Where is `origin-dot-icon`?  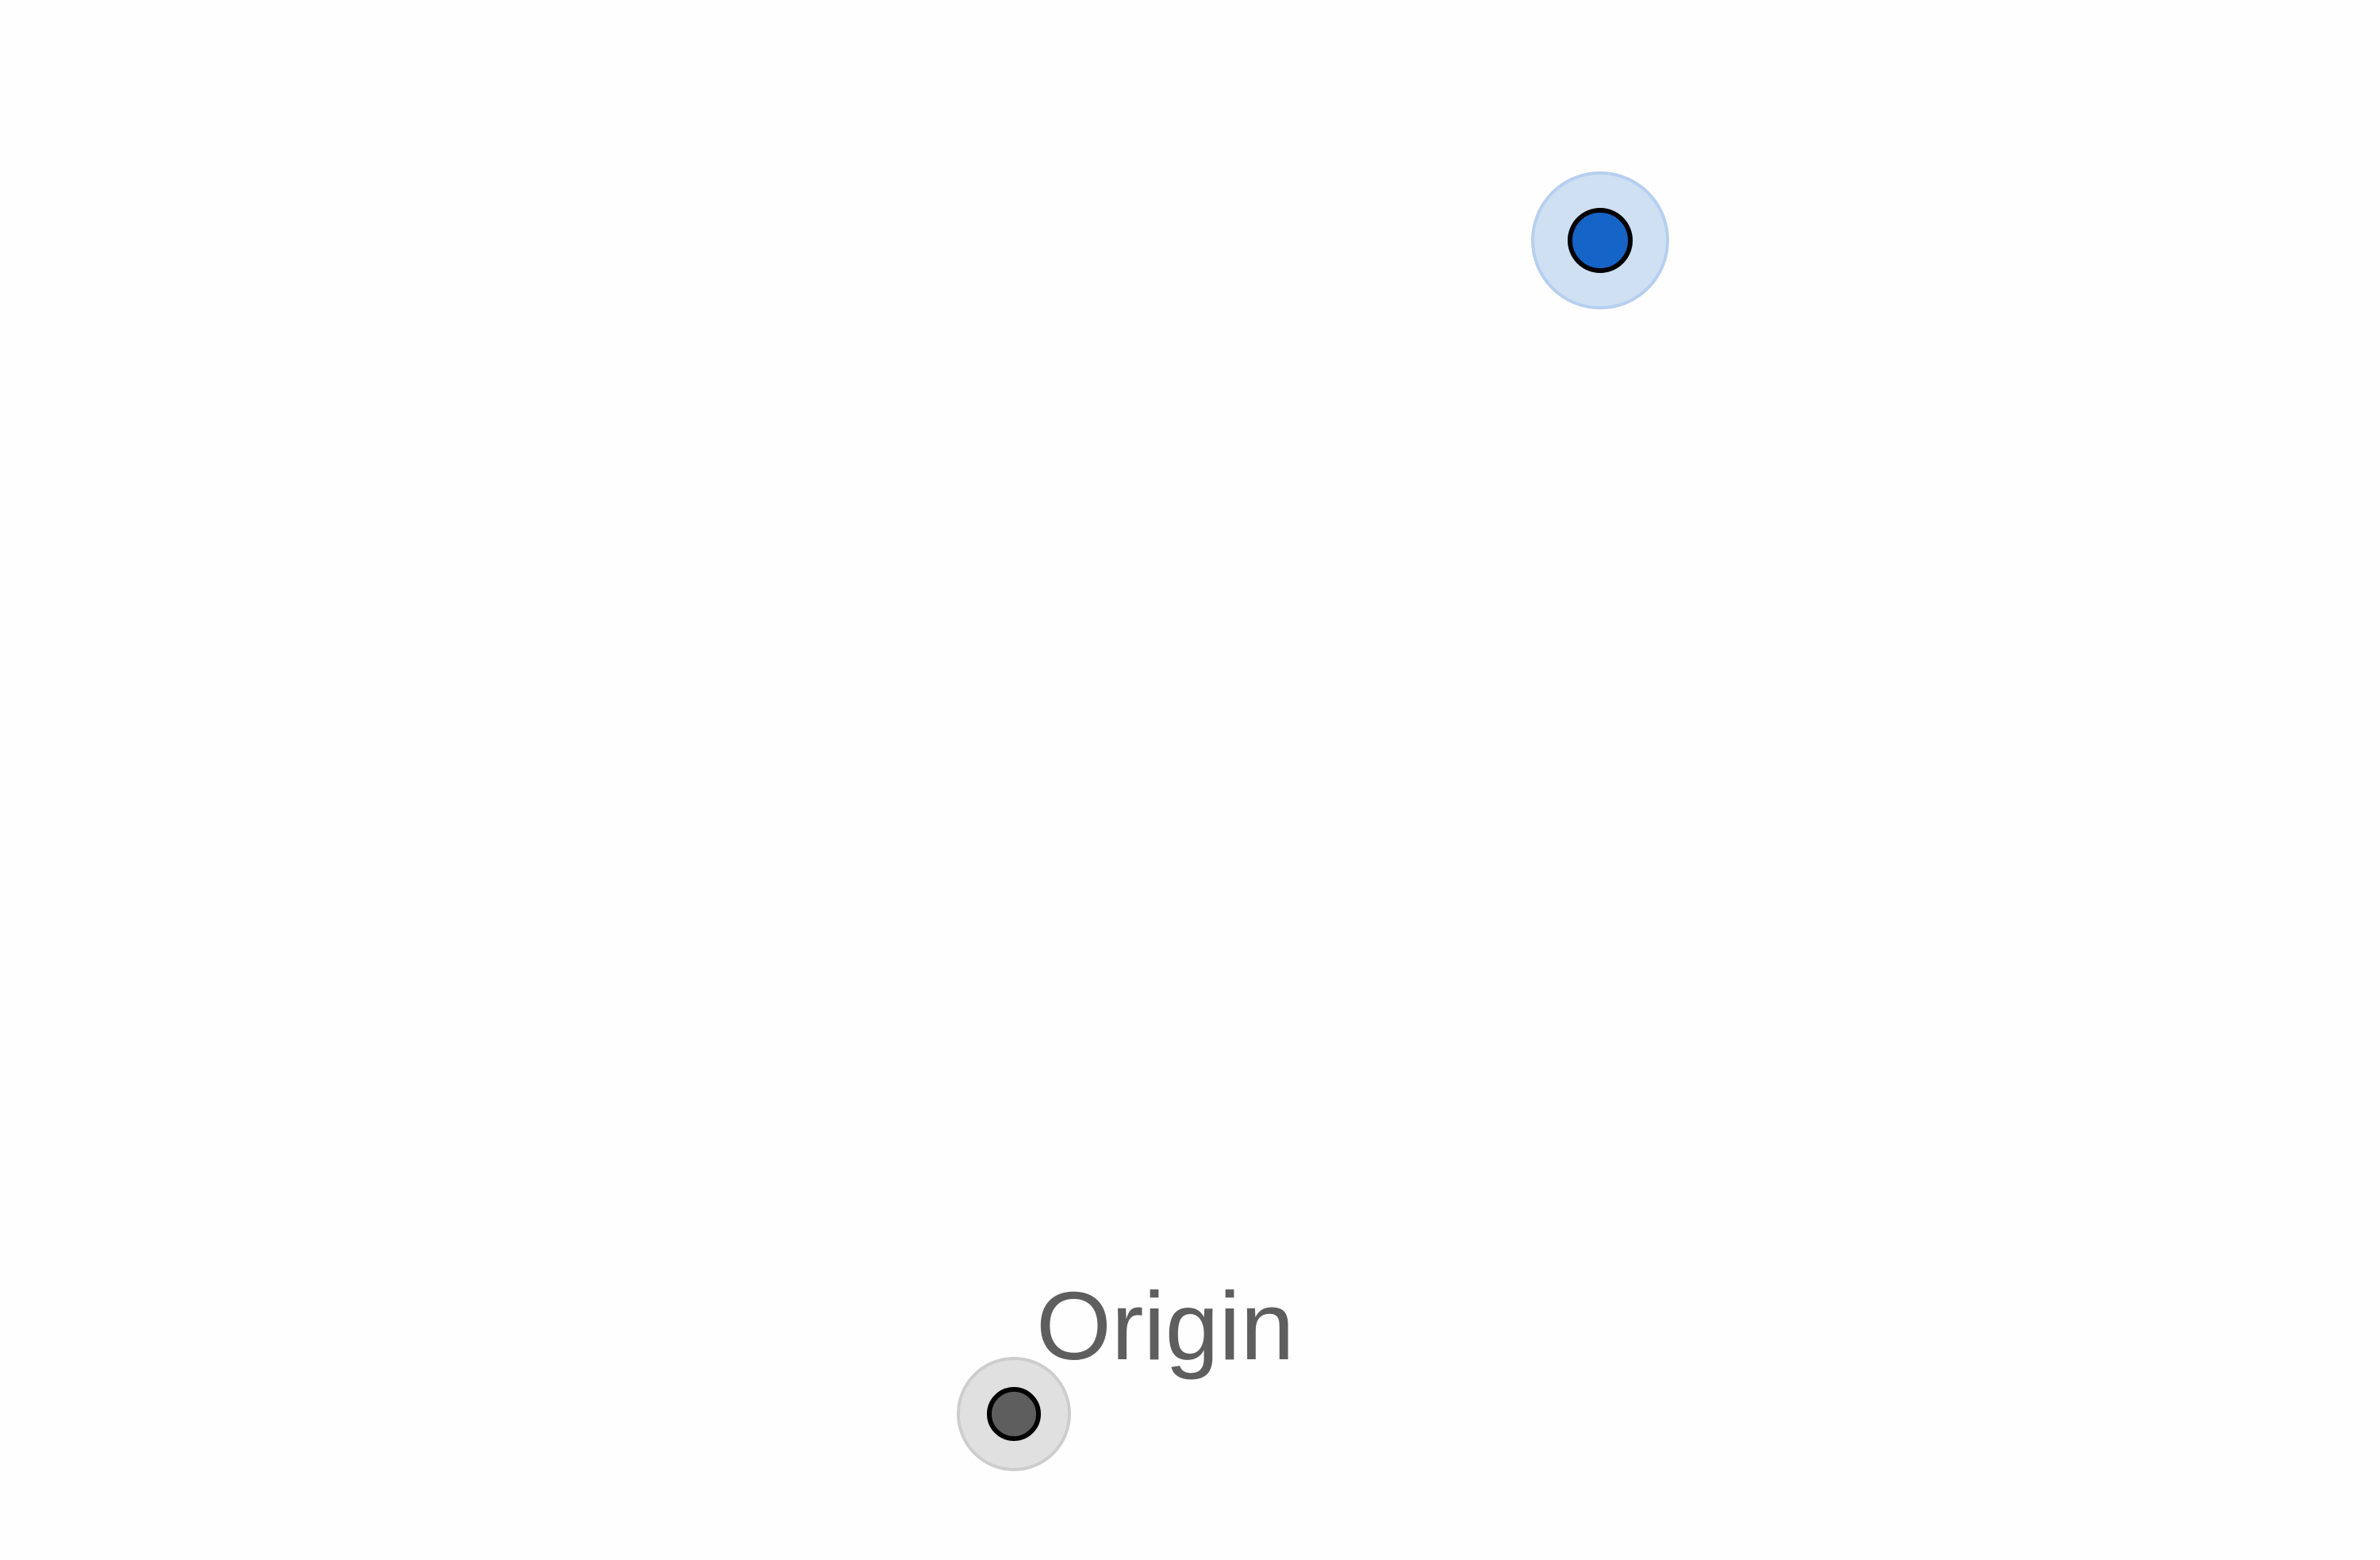 origin-dot-icon is located at coordinates (1014, 1414).